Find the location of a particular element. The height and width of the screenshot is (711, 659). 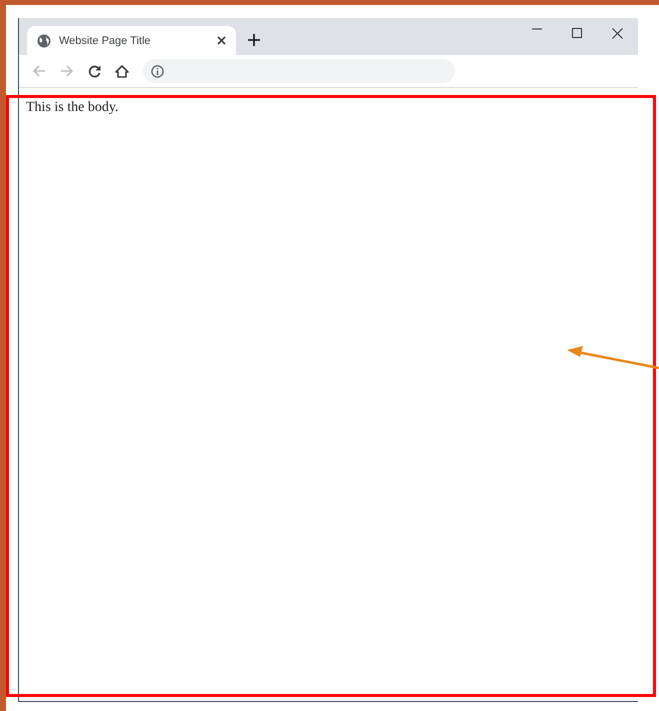

info-icon is located at coordinates (157, 71).